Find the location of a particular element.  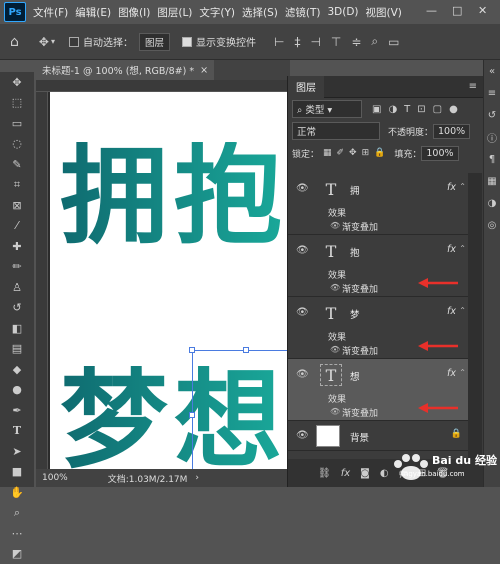

layers-scrollbar is located at coordinates (475, 317).